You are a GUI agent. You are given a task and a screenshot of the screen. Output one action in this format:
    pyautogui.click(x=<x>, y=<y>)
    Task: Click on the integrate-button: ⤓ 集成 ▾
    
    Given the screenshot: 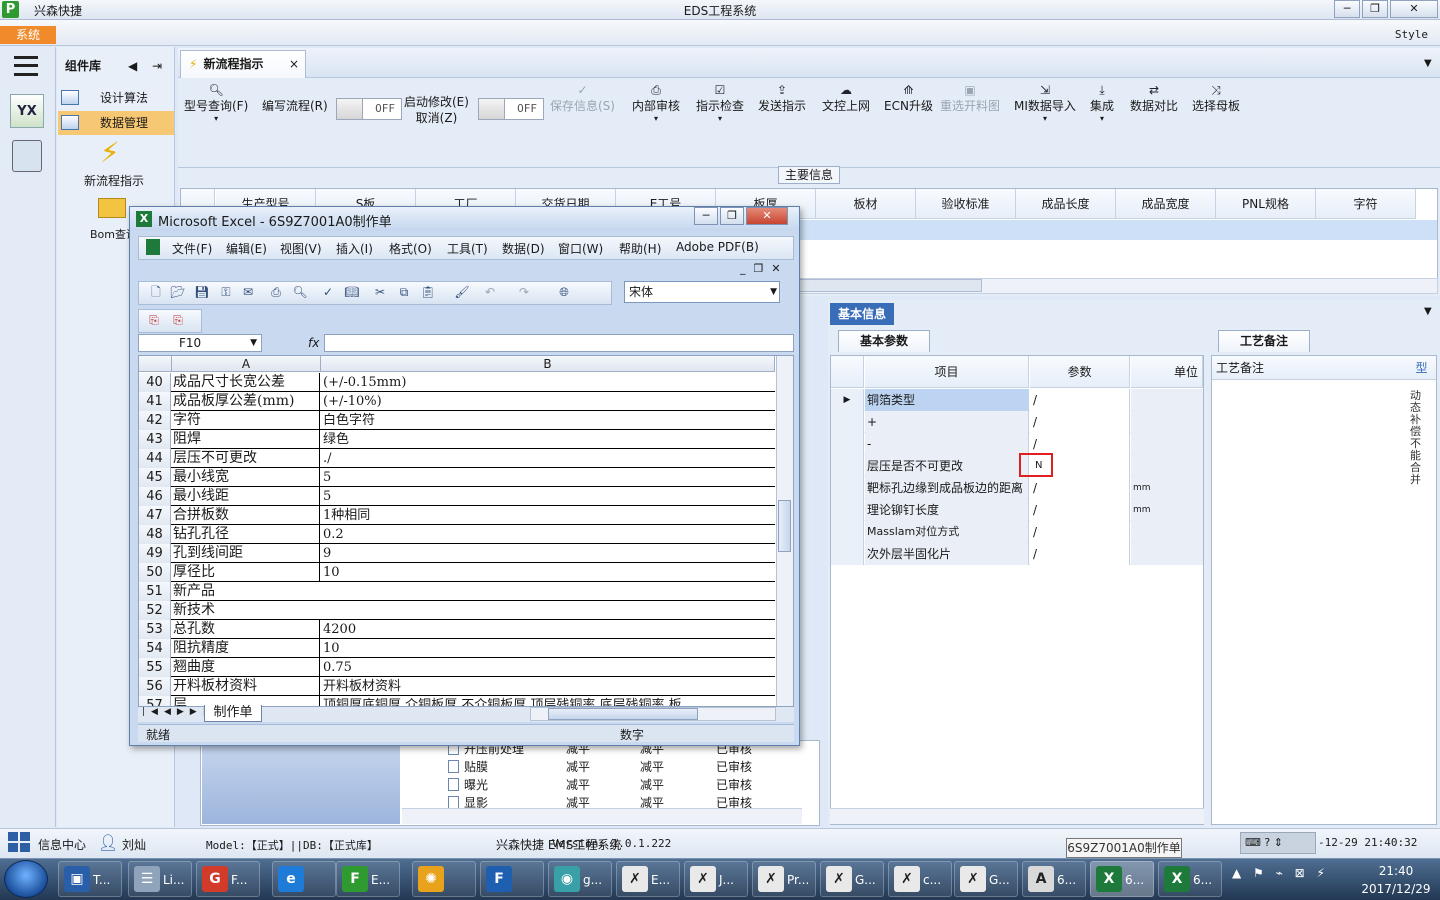 What is the action you would take?
    pyautogui.click(x=1102, y=103)
    